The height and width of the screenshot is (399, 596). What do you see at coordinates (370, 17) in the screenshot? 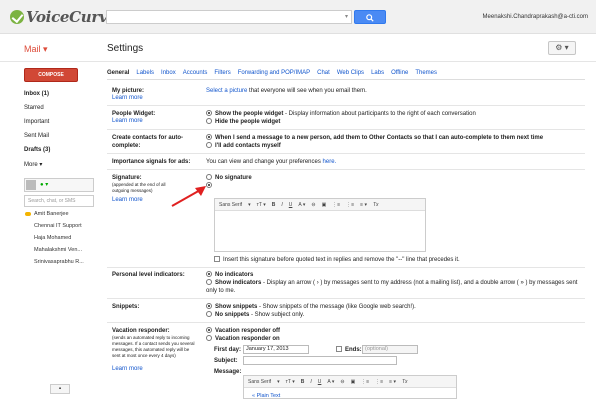
I see `search-button` at bounding box center [370, 17].